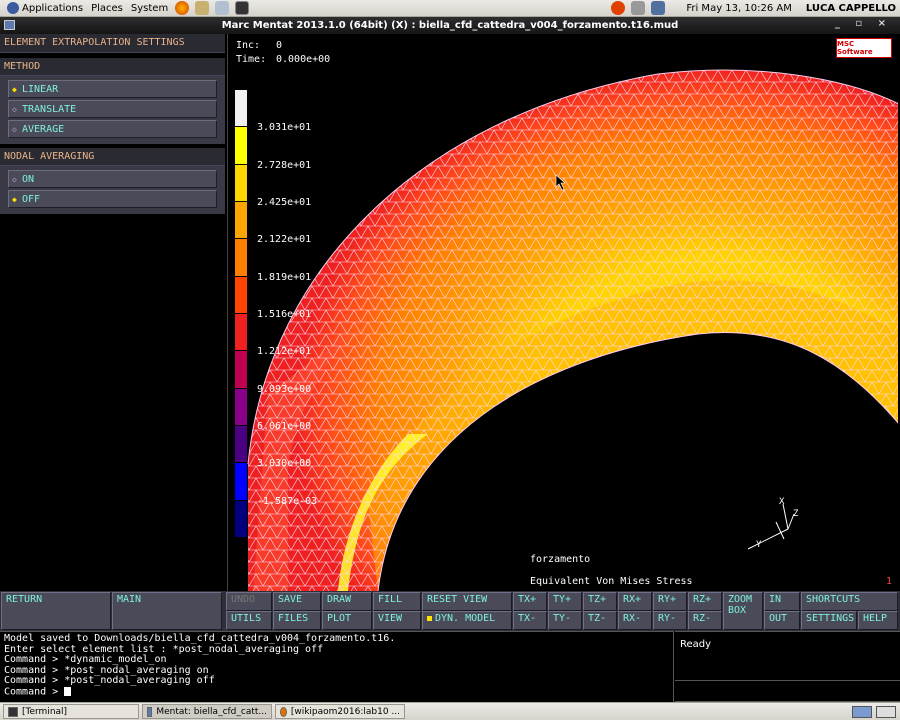 This screenshot has width=900, height=720. I want to click on system-menu: System, so click(149, 8).